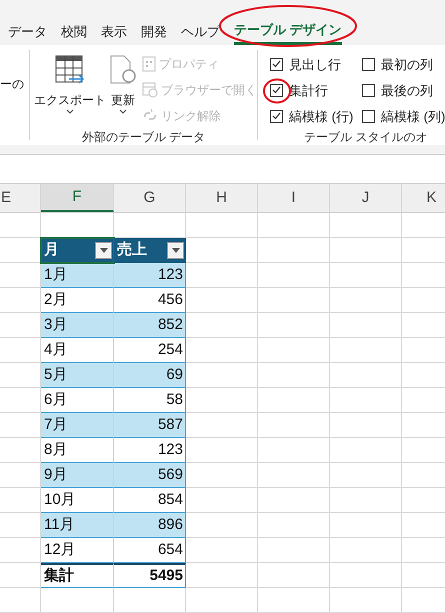 This screenshot has height=613, width=445. Describe the element at coordinates (150, 250) in the screenshot. I see `table-header: 売上` at that location.